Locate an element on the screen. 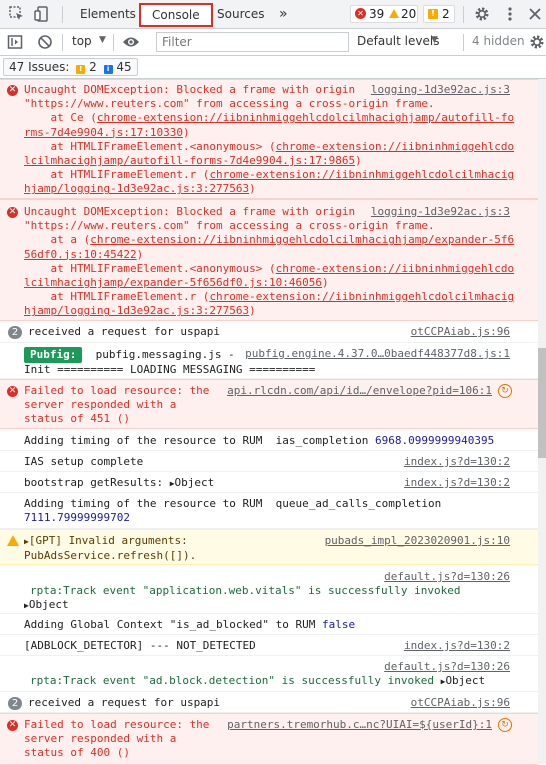  stack-text: at a ( is located at coordinates (57, 240).